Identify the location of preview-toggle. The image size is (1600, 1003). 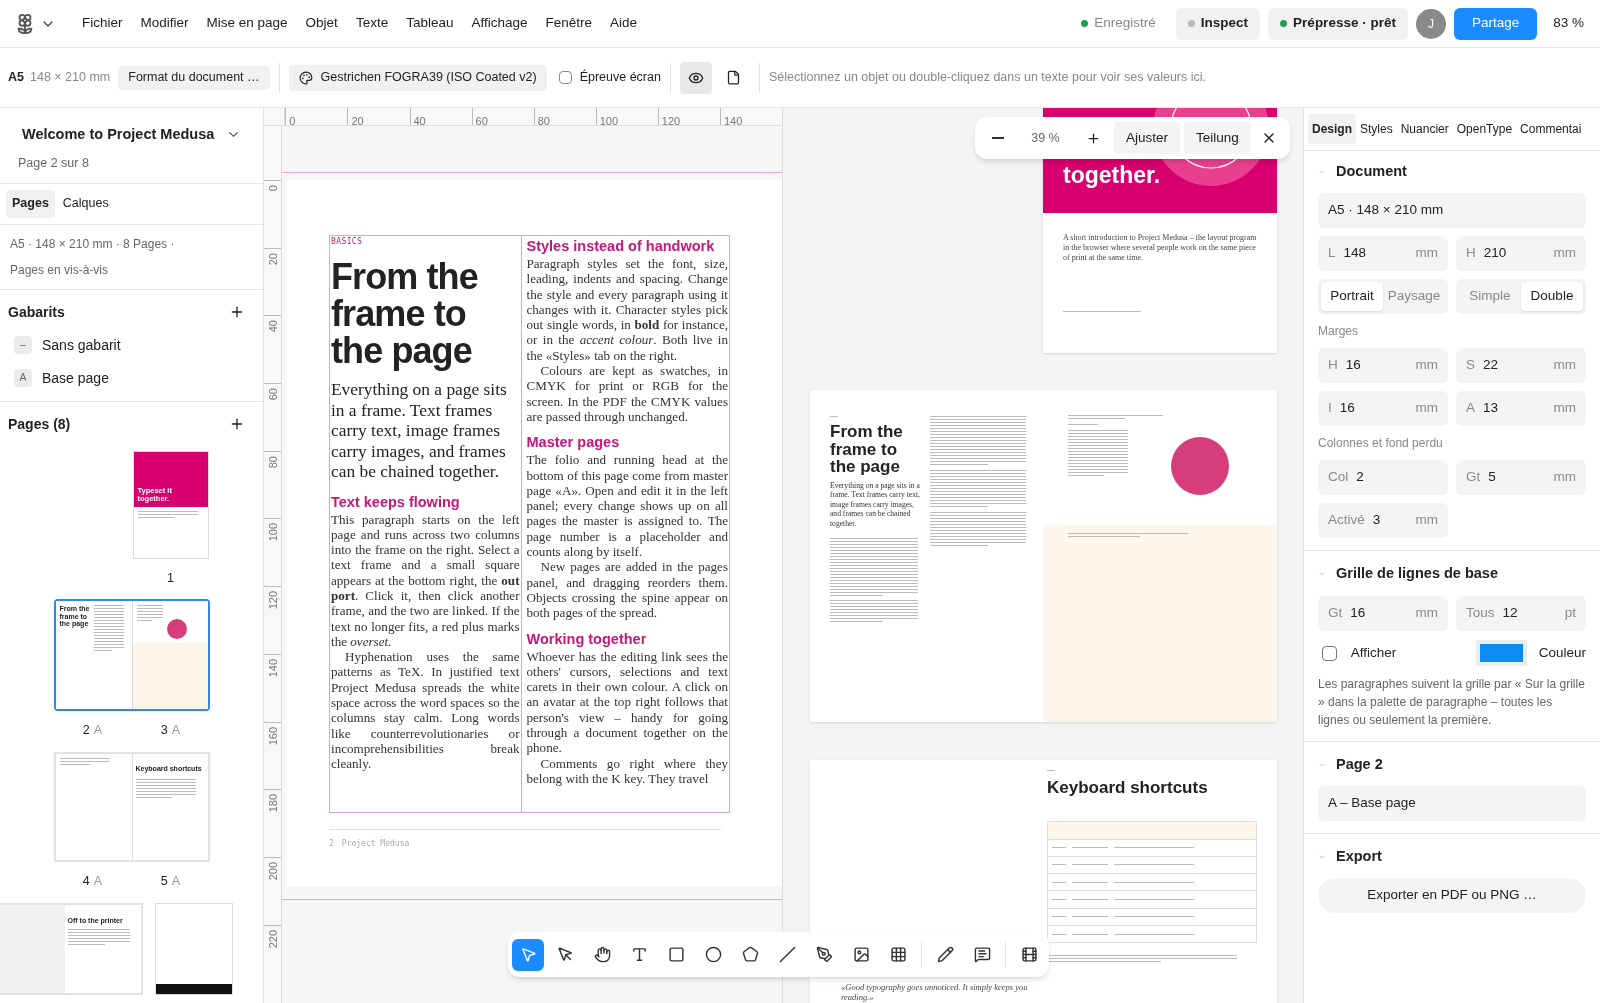
(695, 77).